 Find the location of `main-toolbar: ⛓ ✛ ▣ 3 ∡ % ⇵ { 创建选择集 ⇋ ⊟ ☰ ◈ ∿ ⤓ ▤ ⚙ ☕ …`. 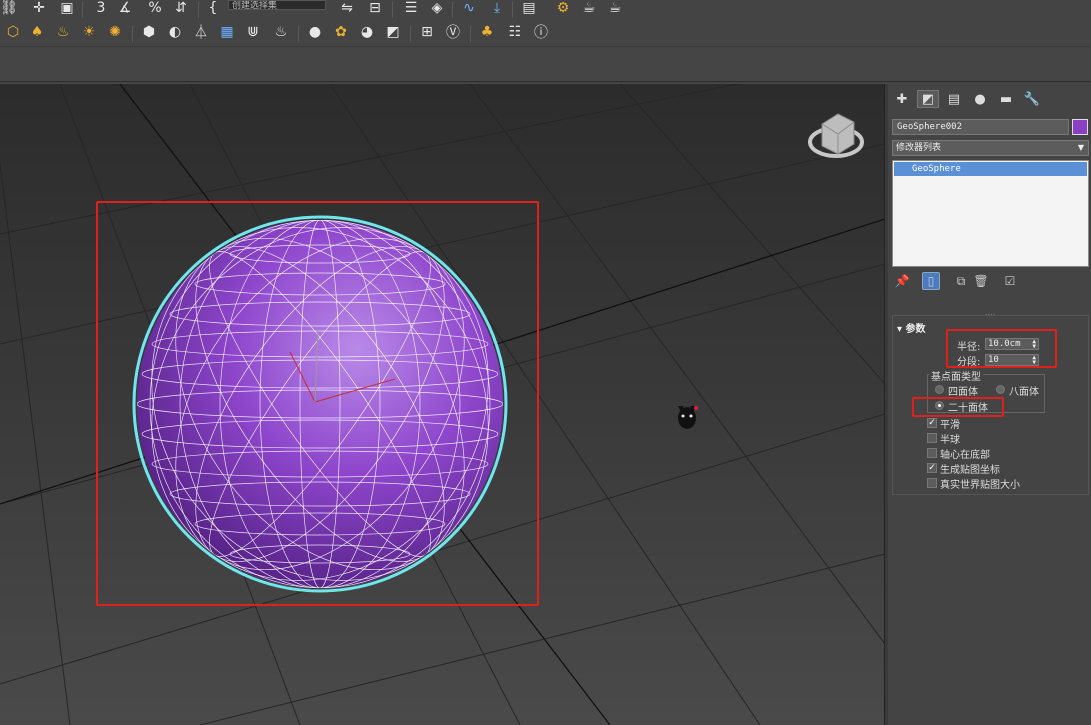

main-toolbar: ⛓ ✛ ▣ 3 ∡ % ⇵ { 创建选择集 ⇋ ⊟ ☰ ◈ ∿ ⤓ ▤ ⚙ ☕ … is located at coordinates (545, 10).